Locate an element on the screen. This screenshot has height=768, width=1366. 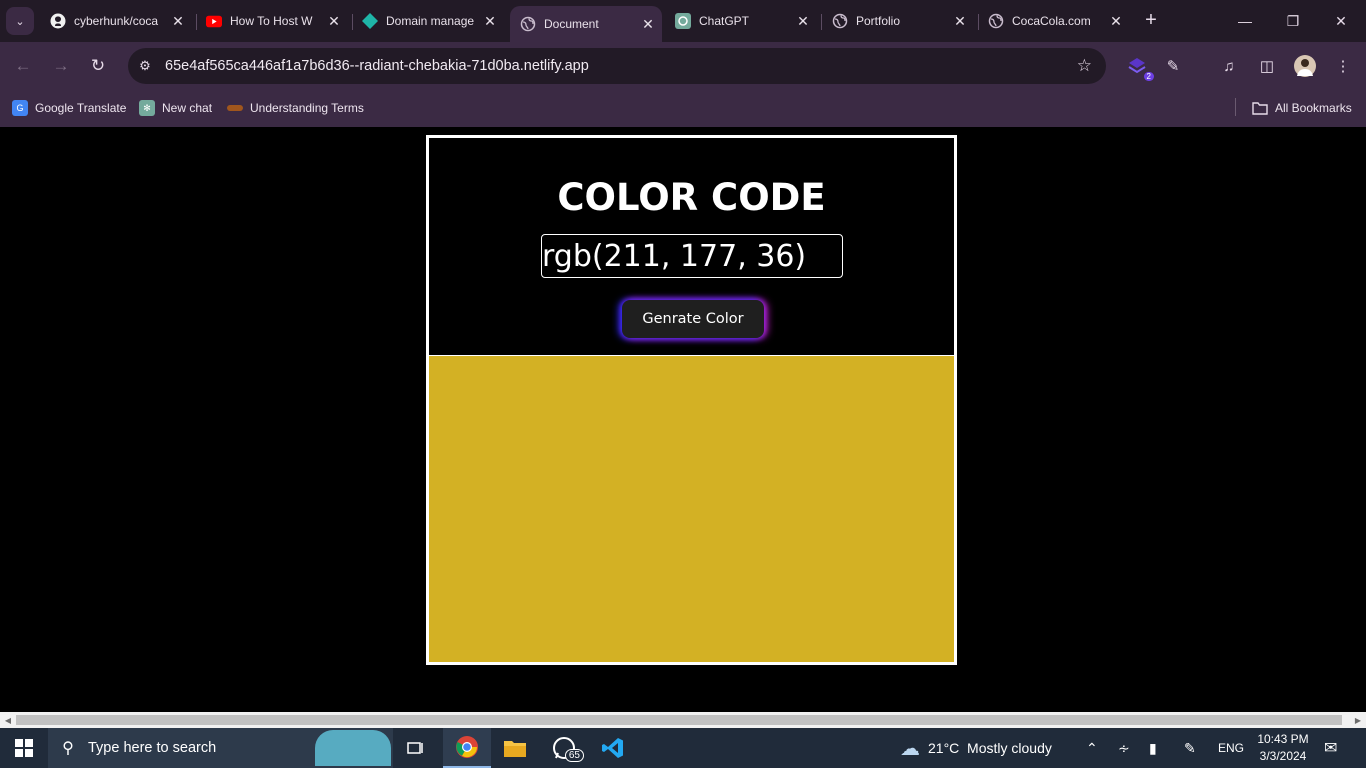
scroll-left-icon: ◀ is located at coordinates (8, 720).